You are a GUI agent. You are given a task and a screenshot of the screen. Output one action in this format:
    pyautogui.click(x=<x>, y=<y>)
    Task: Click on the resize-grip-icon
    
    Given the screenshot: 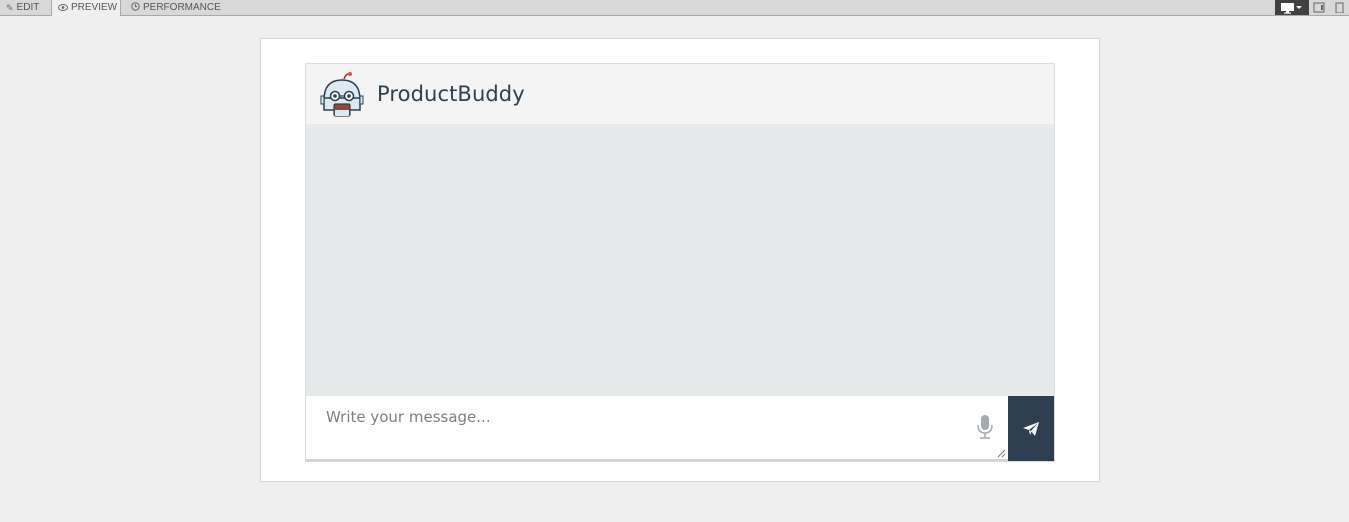 What is the action you would take?
    pyautogui.click(x=1001, y=453)
    